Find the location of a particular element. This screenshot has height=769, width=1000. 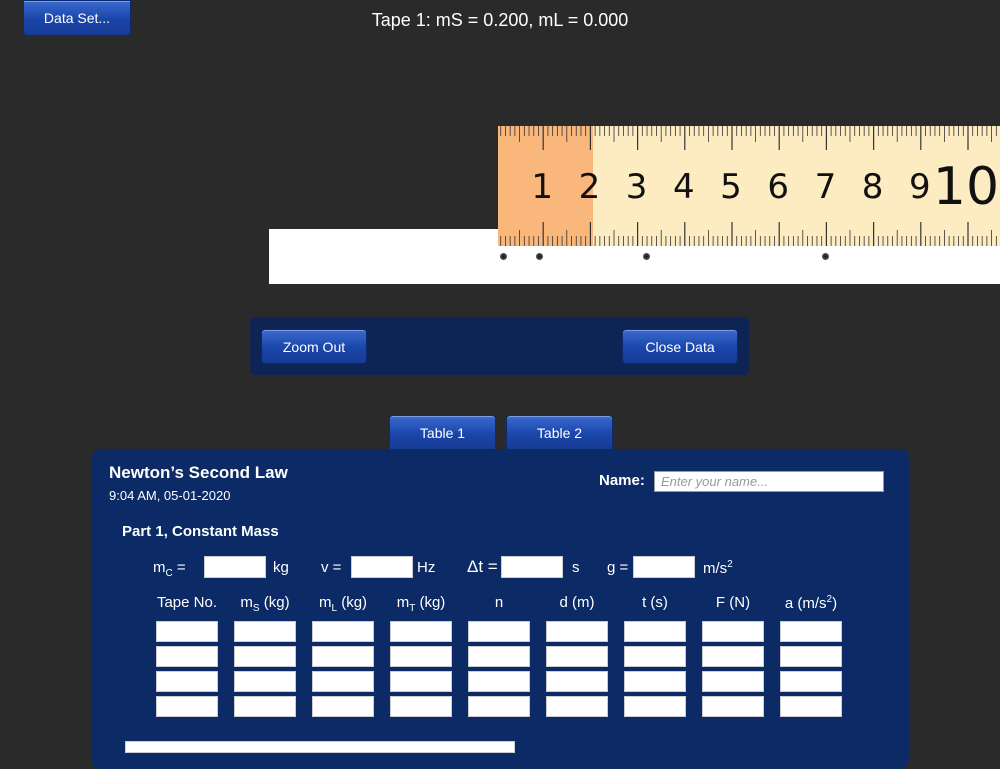

column-header: mS (kg) is located at coordinates (265, 604).